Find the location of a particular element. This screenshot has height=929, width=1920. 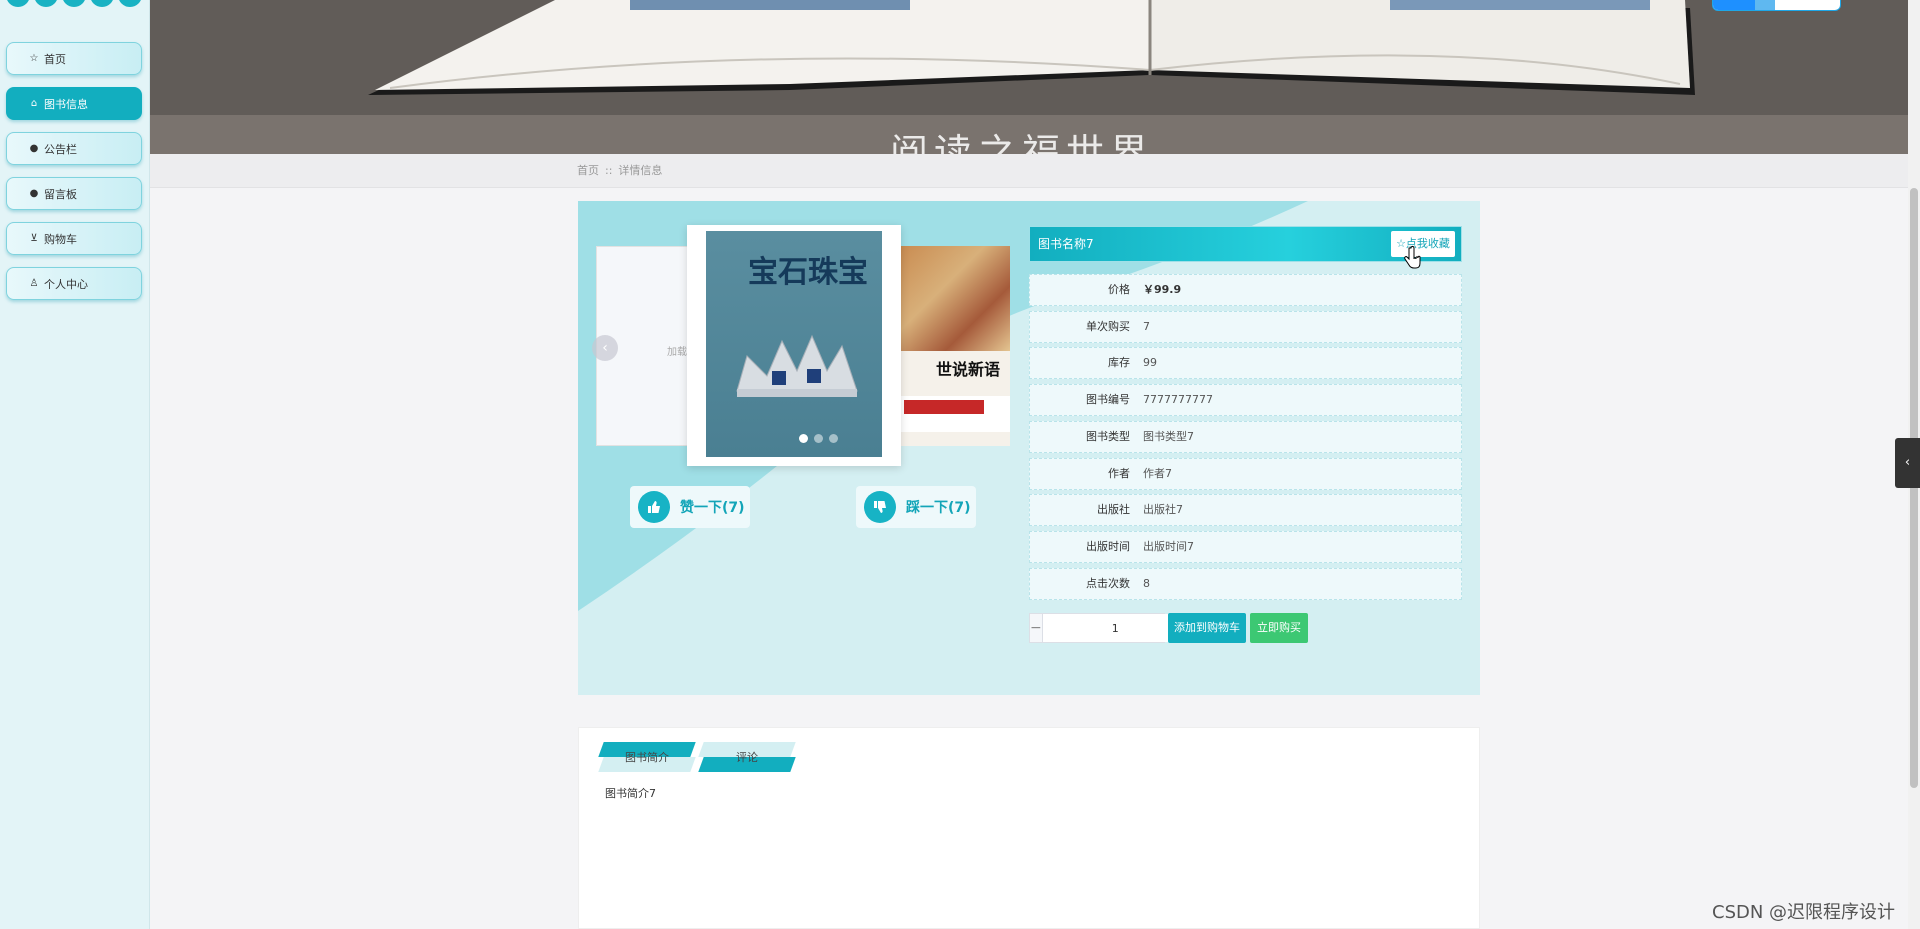

tab-book-intro: 图书简介 is located at coordinates (647, 757).